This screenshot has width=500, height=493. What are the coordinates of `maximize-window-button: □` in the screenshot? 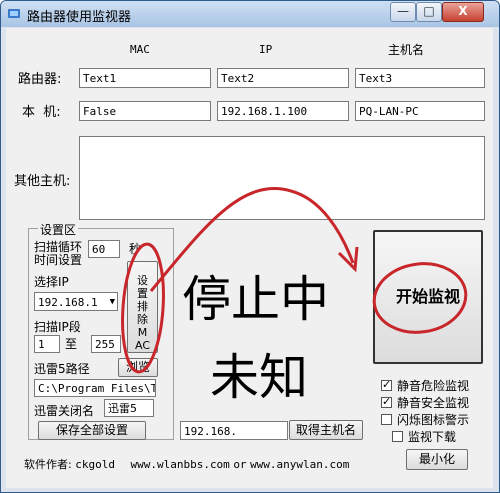 It's located at (429, 12).